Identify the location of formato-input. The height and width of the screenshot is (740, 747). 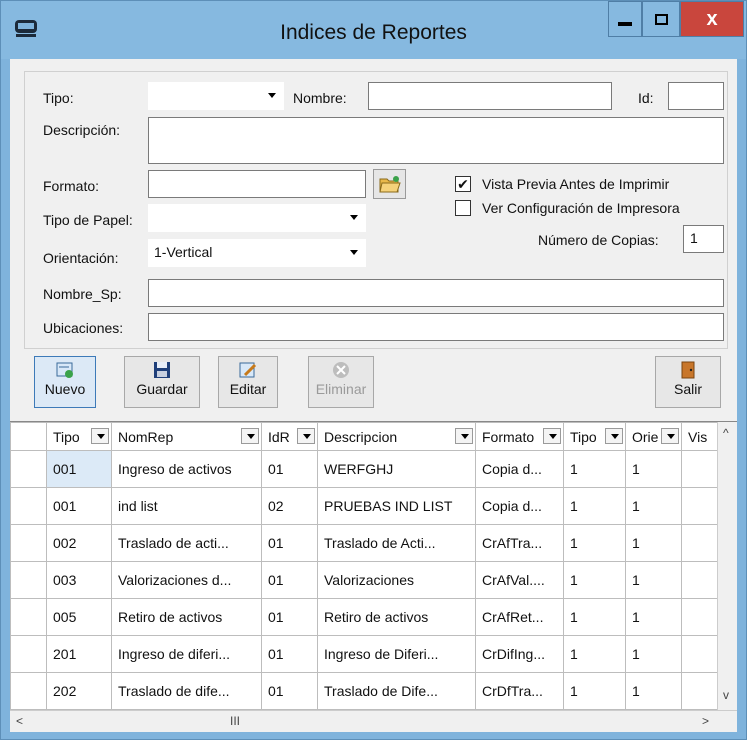
(257, 184).